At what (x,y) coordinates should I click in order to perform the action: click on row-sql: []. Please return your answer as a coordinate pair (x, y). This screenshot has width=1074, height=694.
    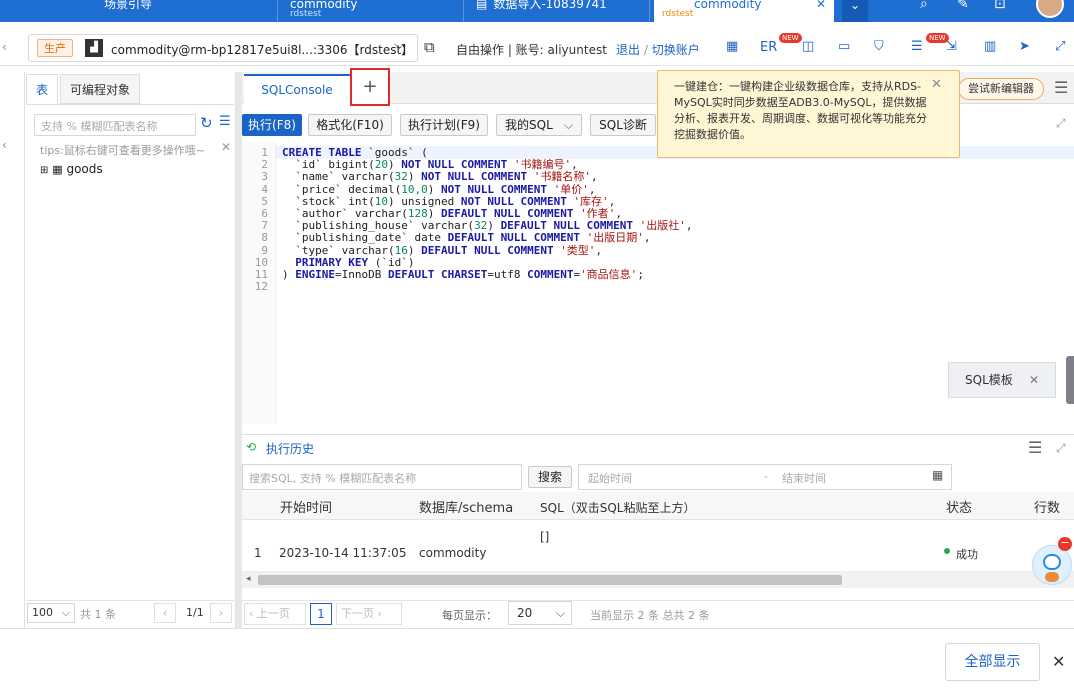
    Looking at the image, I should click on (544, 537).